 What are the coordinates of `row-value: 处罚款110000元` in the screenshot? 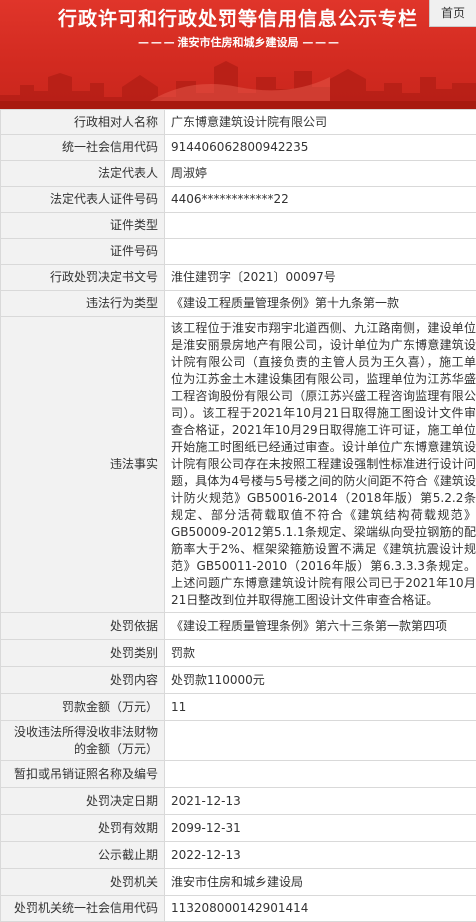 It's located at (320, 680).